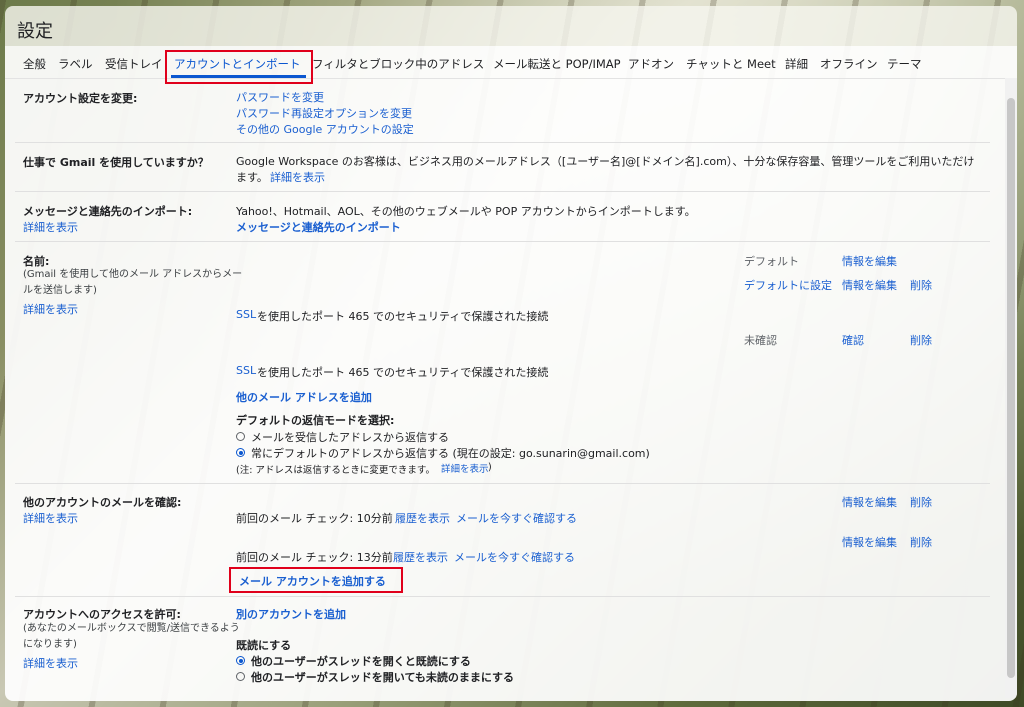 The width and height of the screenshot is (1024, 707). What do you see at coordinates (50, 518) in the screenshot?
I see `check-mail-learn-more-link: 詳細を表示` at bounding box center [50, 518].